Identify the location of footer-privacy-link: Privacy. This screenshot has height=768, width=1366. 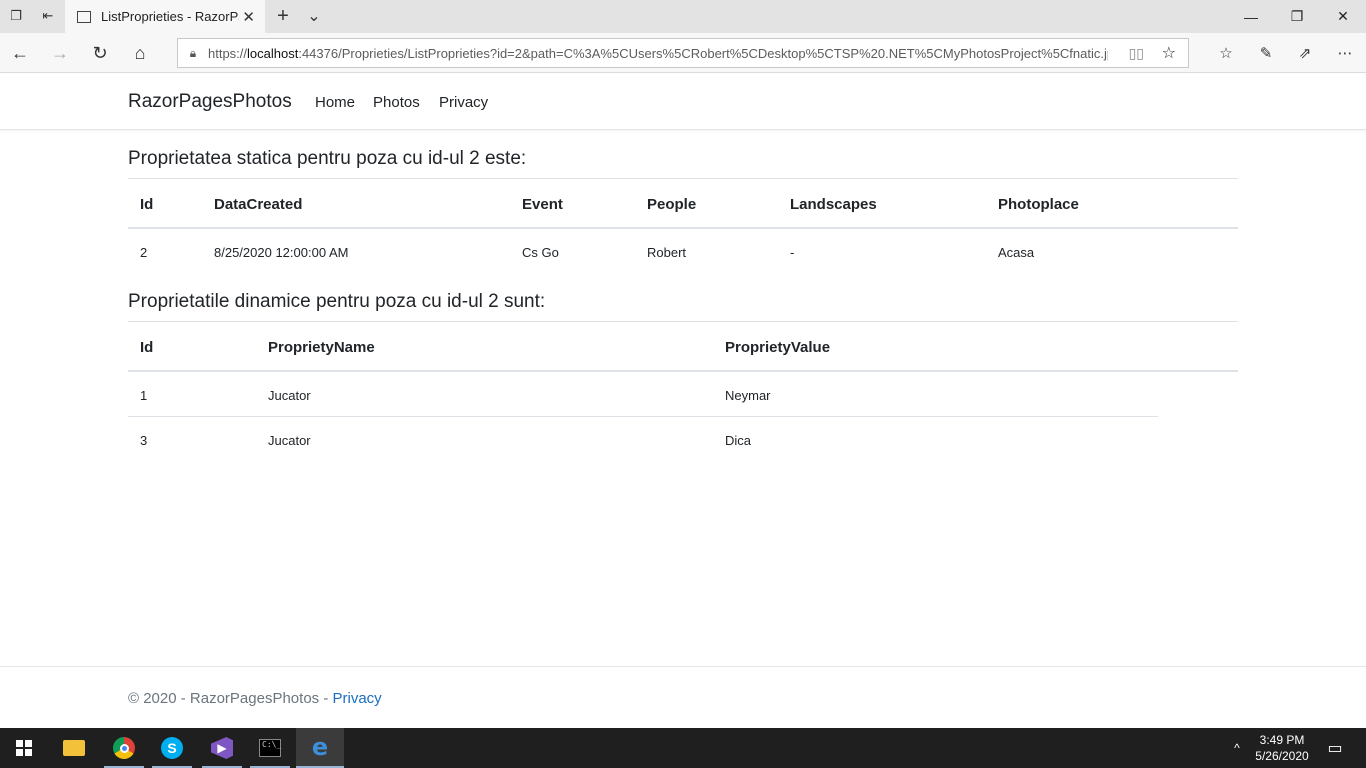
(357, 698).